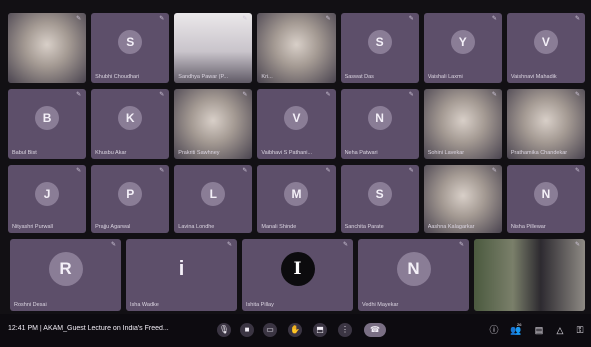  I want to click on participant-name: Prajju Agarwal, so click(113, 227).